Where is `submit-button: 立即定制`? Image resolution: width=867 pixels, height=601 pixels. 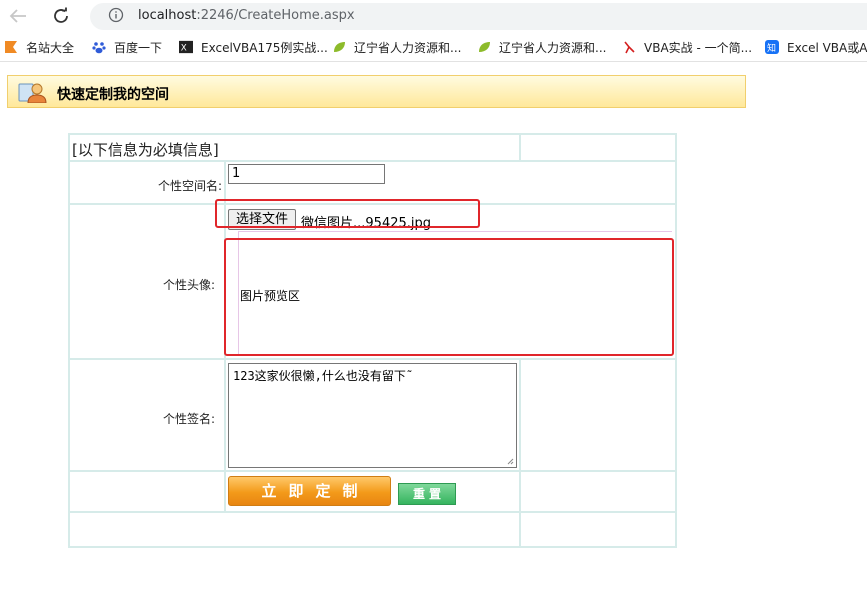 submit-button: 立即定制 is located at coordinates (309, 491).